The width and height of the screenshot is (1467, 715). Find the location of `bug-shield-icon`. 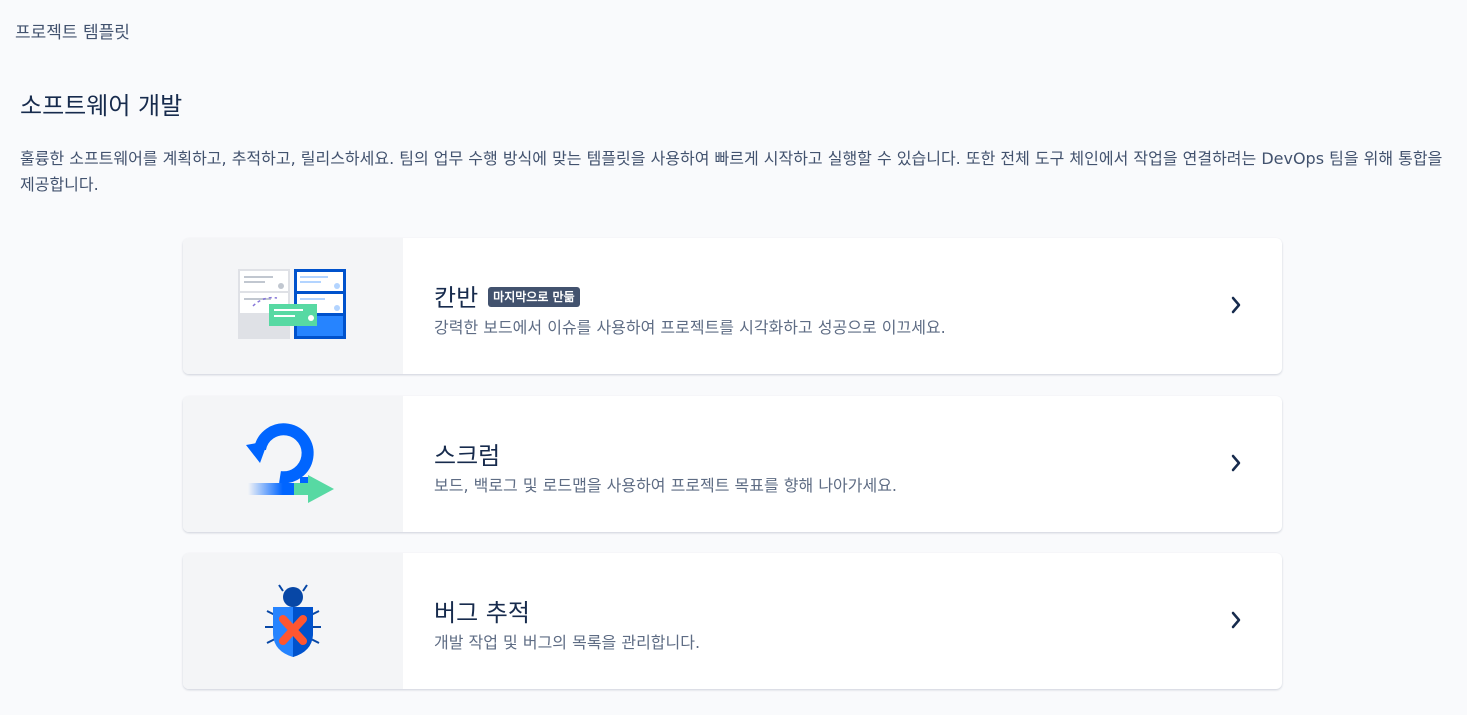

bug-shield-icon is located at coordinates (293, 620).